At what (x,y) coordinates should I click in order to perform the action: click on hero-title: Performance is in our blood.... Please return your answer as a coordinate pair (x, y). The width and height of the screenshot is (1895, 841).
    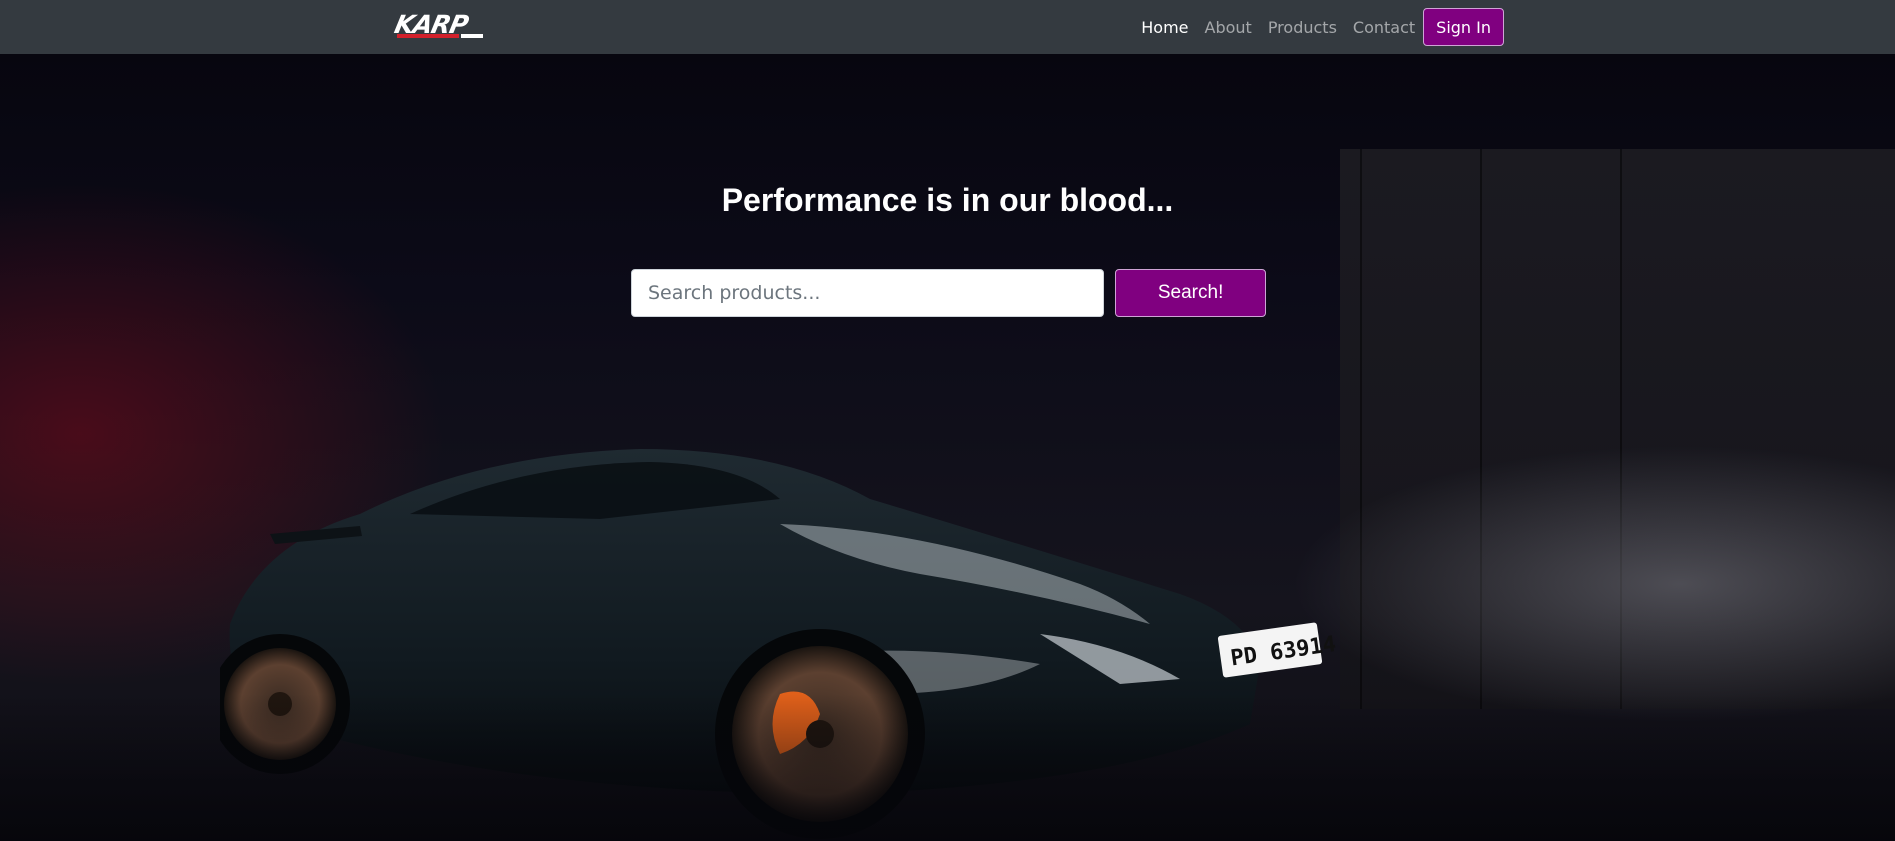
    Looking at the image, I should click on (947, 200).